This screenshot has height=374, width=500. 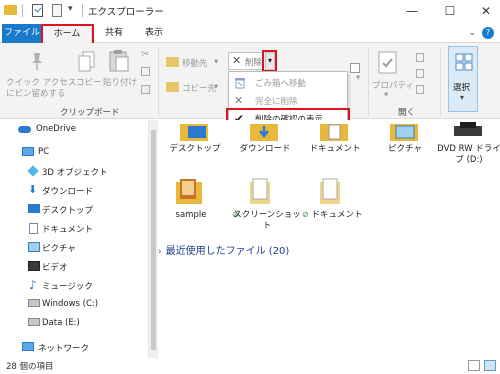 What do you see at coordinates (119, 62) in the screenshot?
I see `paste-icon` at bounding box center [119, 62].